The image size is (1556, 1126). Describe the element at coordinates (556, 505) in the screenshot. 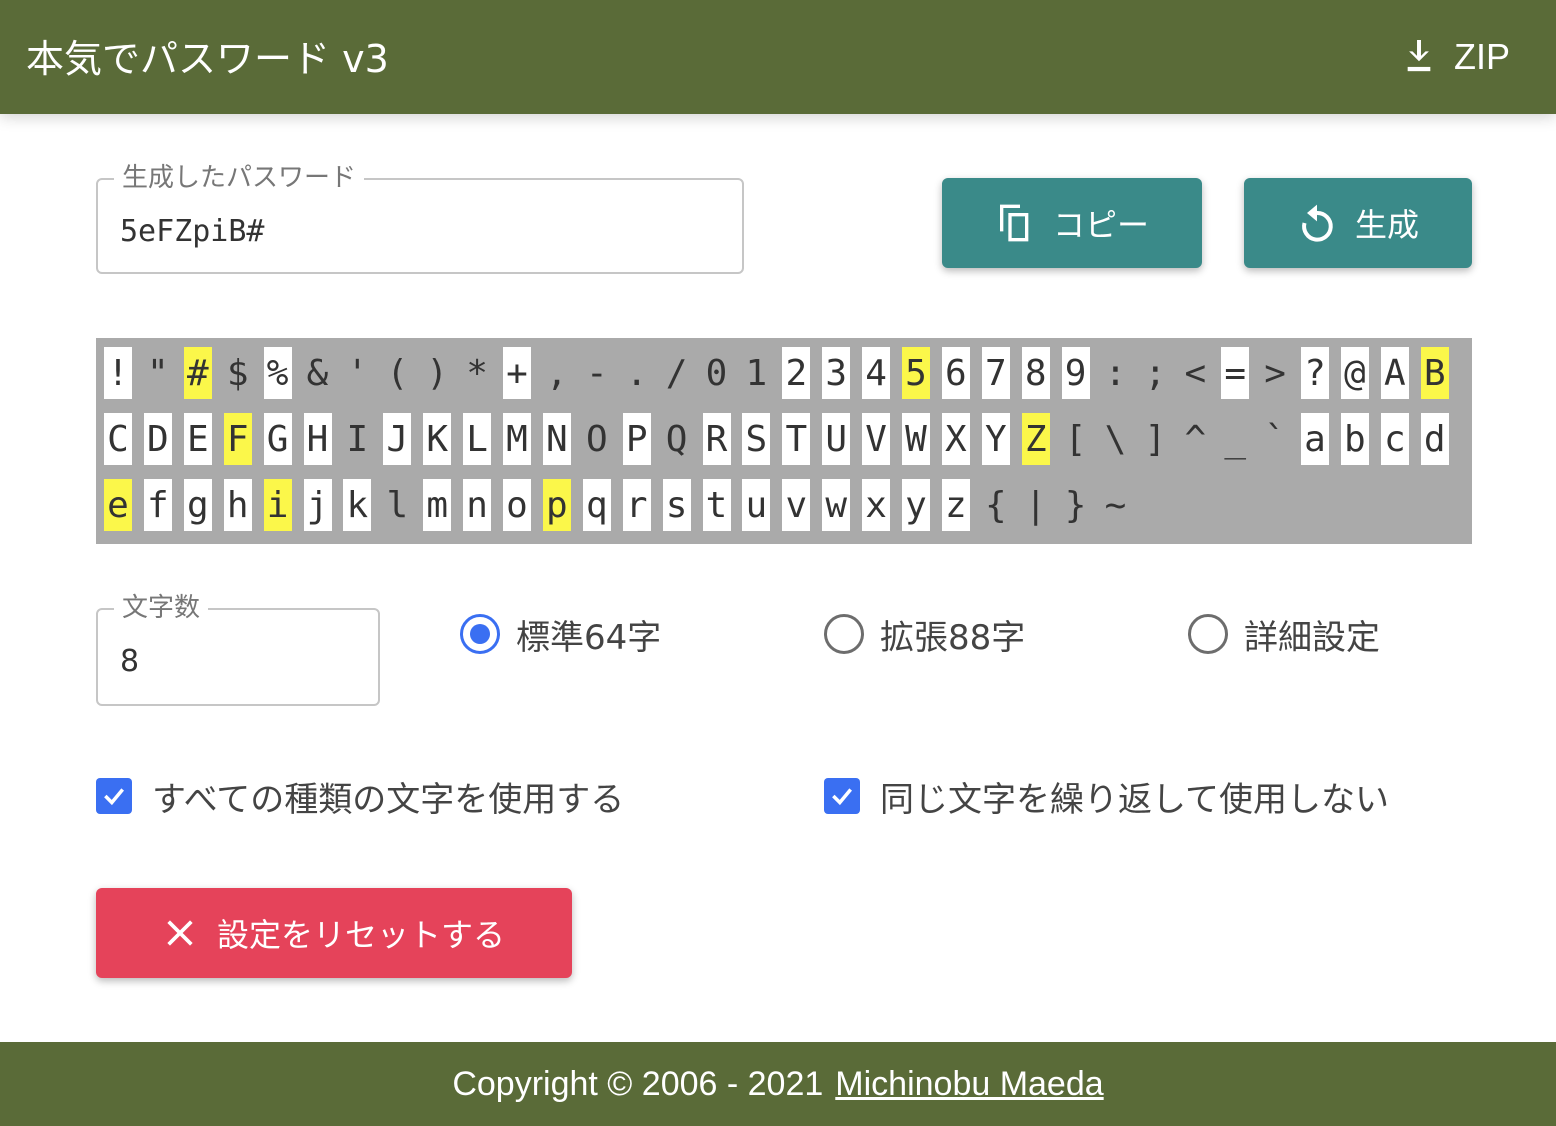

I see `character-cell: p` at that location.